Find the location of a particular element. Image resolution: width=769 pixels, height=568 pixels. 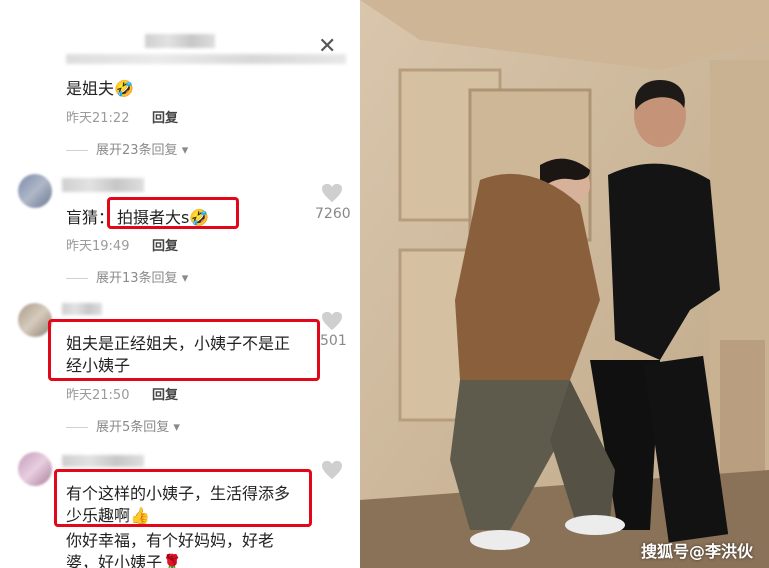

comment-3-reply-button: 回复 is located at coordinates (165, 393).